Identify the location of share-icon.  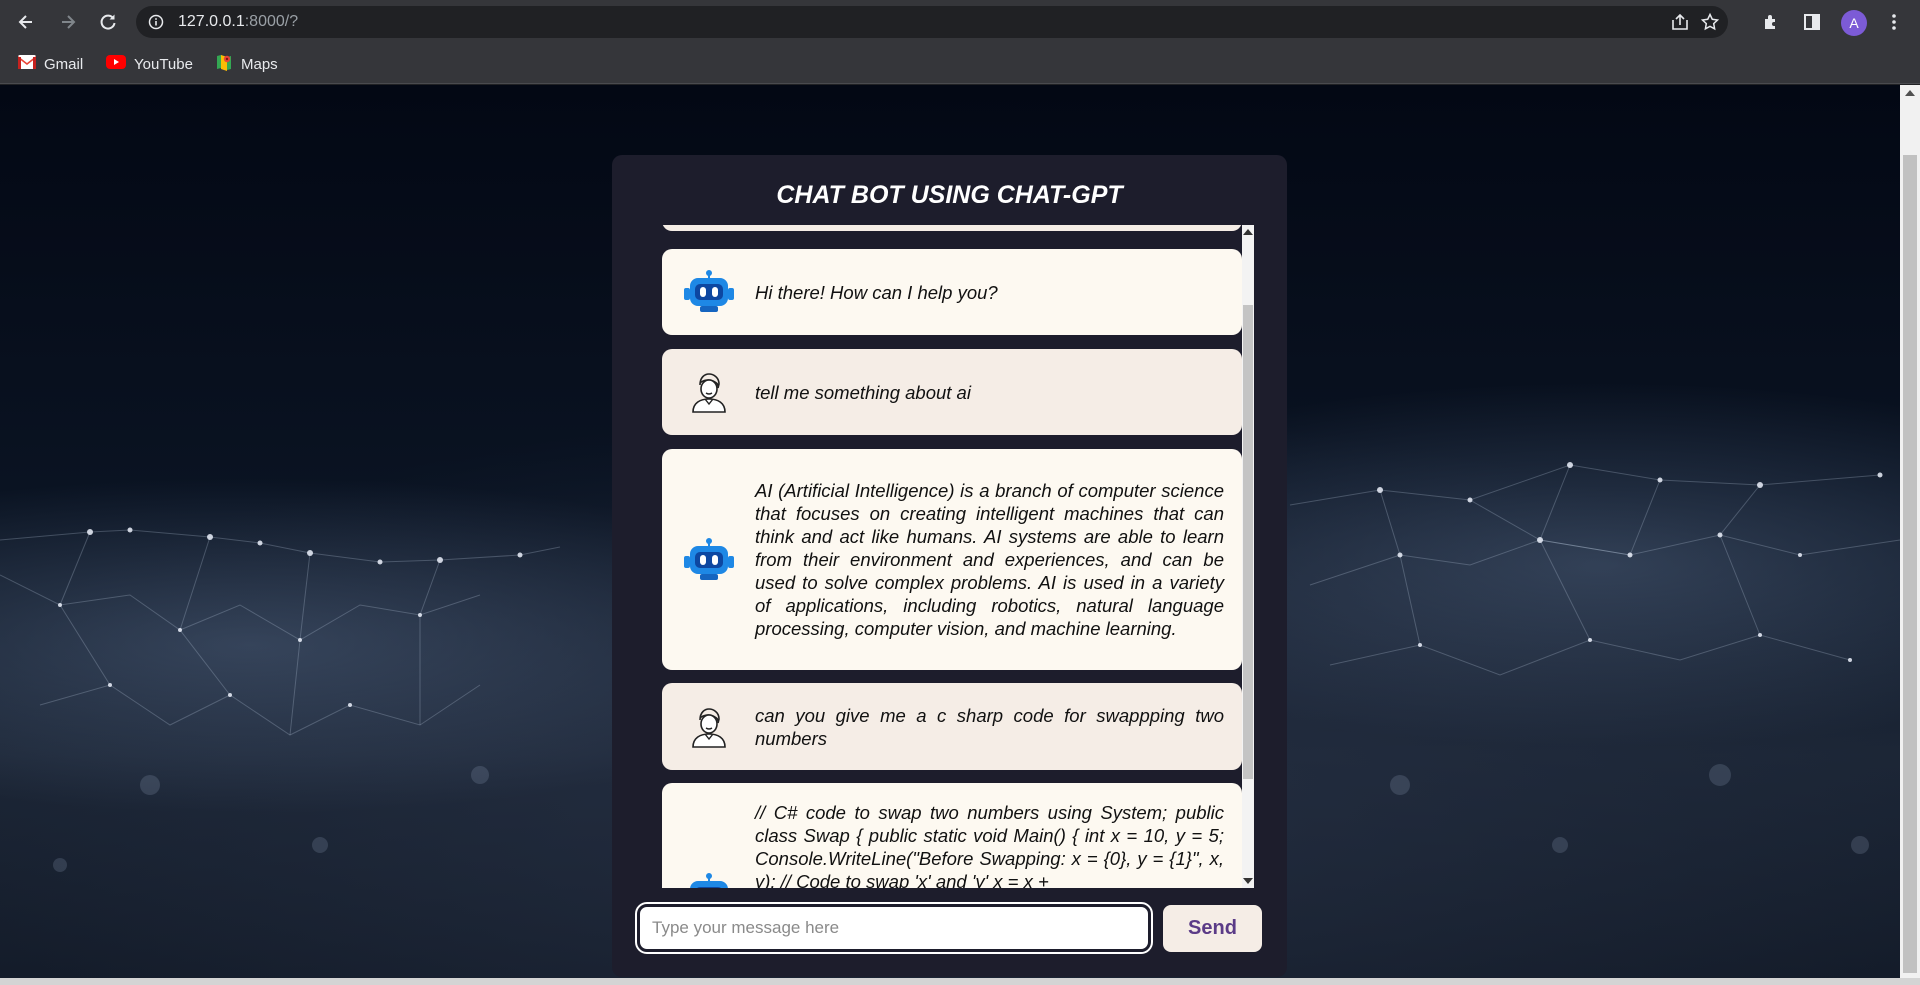
(1680, 22).